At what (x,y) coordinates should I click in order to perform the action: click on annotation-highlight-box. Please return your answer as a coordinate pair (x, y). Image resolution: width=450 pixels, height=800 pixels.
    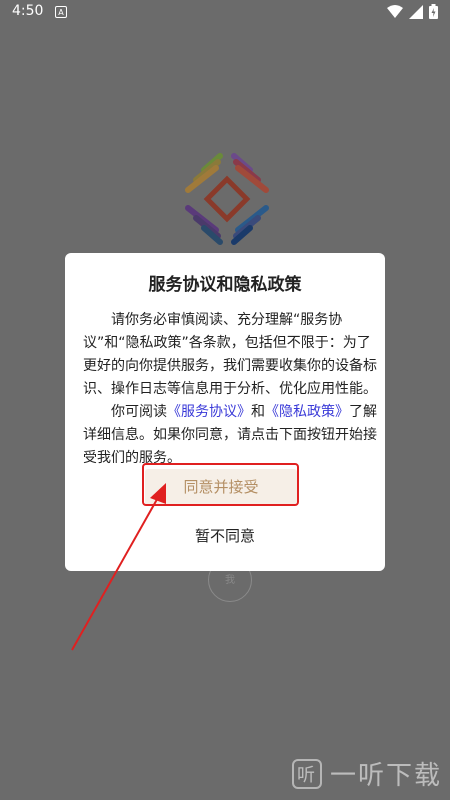
    Looking at the image, I should click on (220, 484).